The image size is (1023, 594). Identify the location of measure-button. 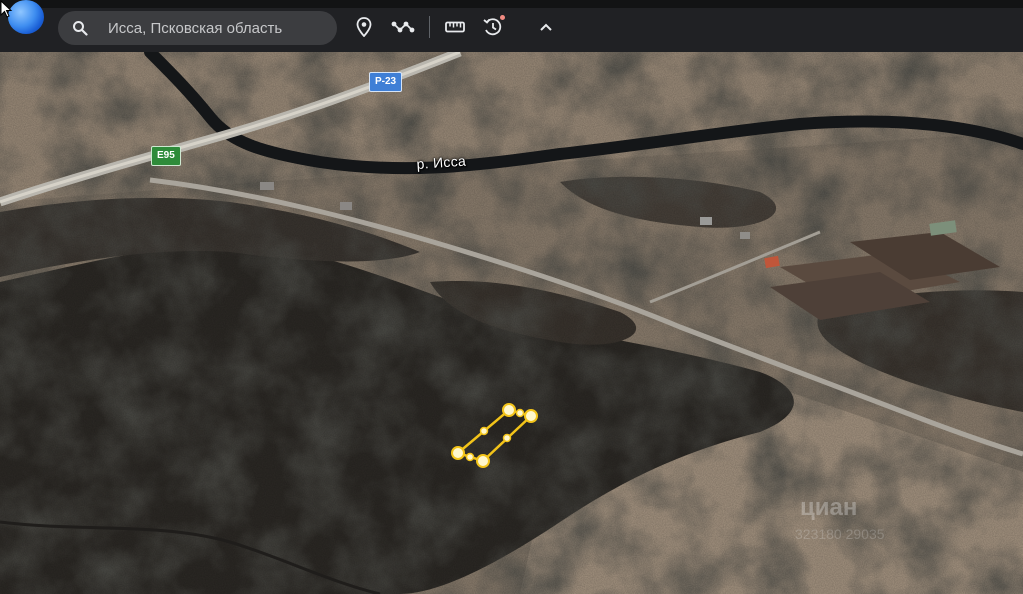
(455, 27).